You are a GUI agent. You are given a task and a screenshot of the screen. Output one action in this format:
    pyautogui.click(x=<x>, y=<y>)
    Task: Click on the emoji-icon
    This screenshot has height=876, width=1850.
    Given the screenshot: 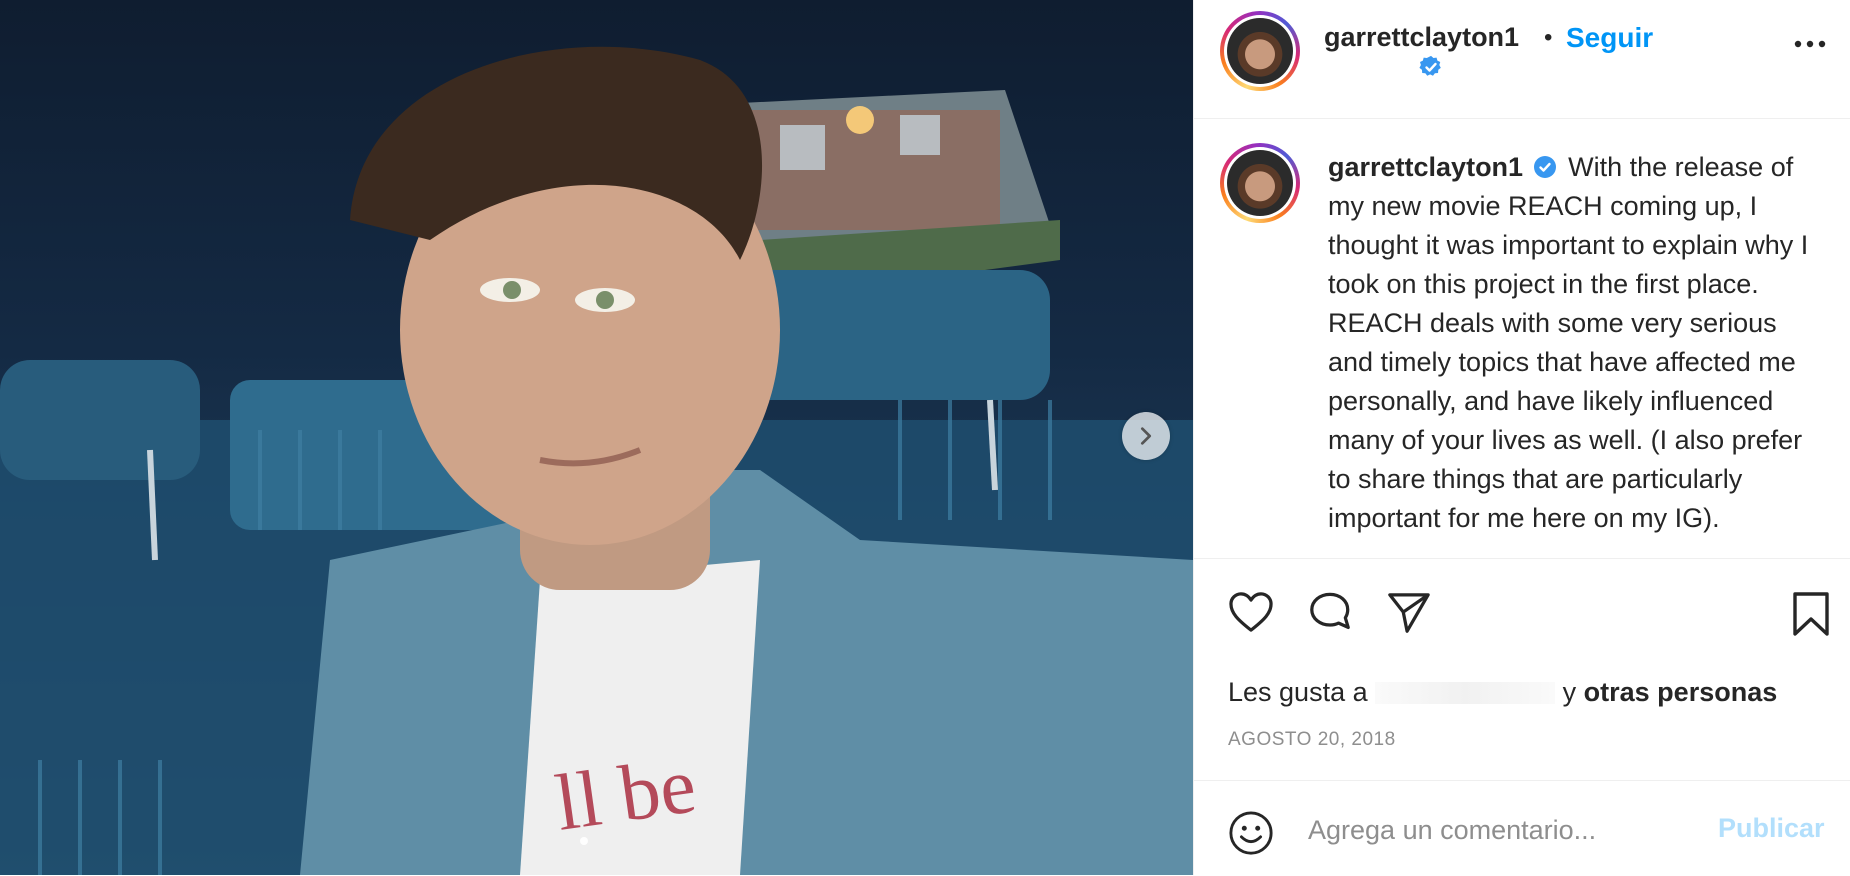 What is the action you would take?
    pyautogui.click(x=1251, y=833)
    